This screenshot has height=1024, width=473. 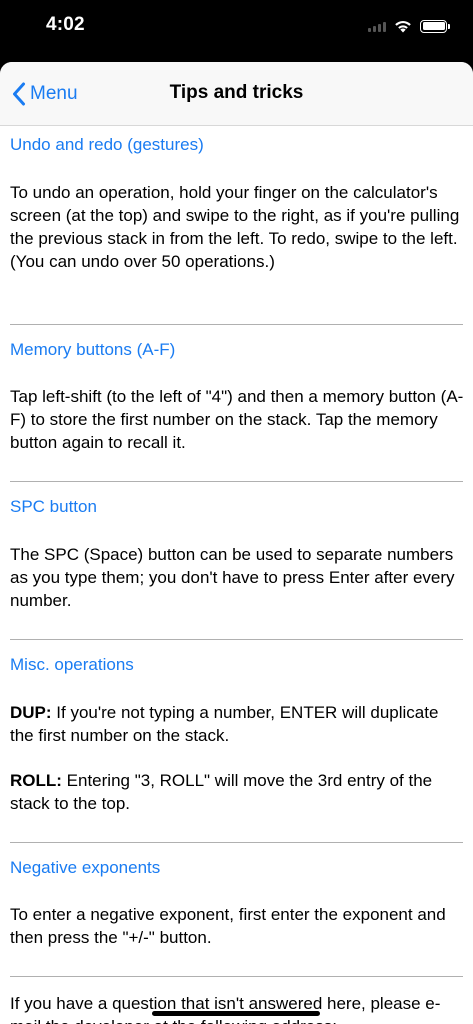 I want to click on navigation-bar: Menu Tips and tricks, so click(x=236, y=94).